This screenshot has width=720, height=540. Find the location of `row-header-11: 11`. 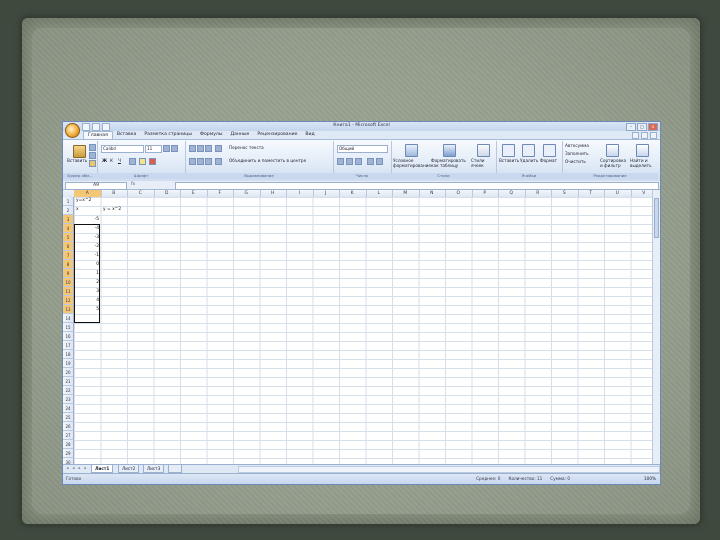

row-header-11: 11 is located at coordinates (68, 291).